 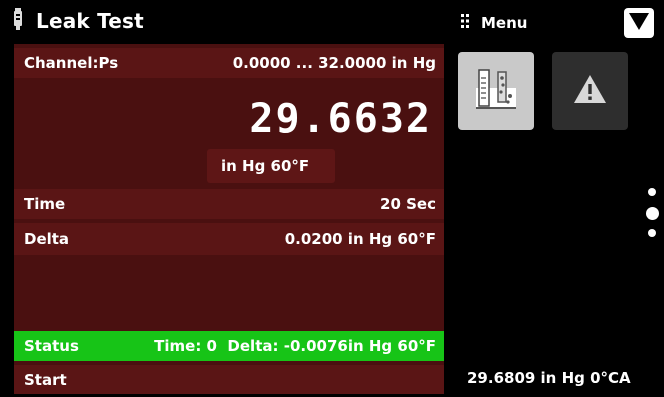 What do you see at coordinates (295, 346) in the screenshot?
I see `status-value: Time: 0 Delta: -0.0076in Hg 60°F` at bounding box center [295, 346].